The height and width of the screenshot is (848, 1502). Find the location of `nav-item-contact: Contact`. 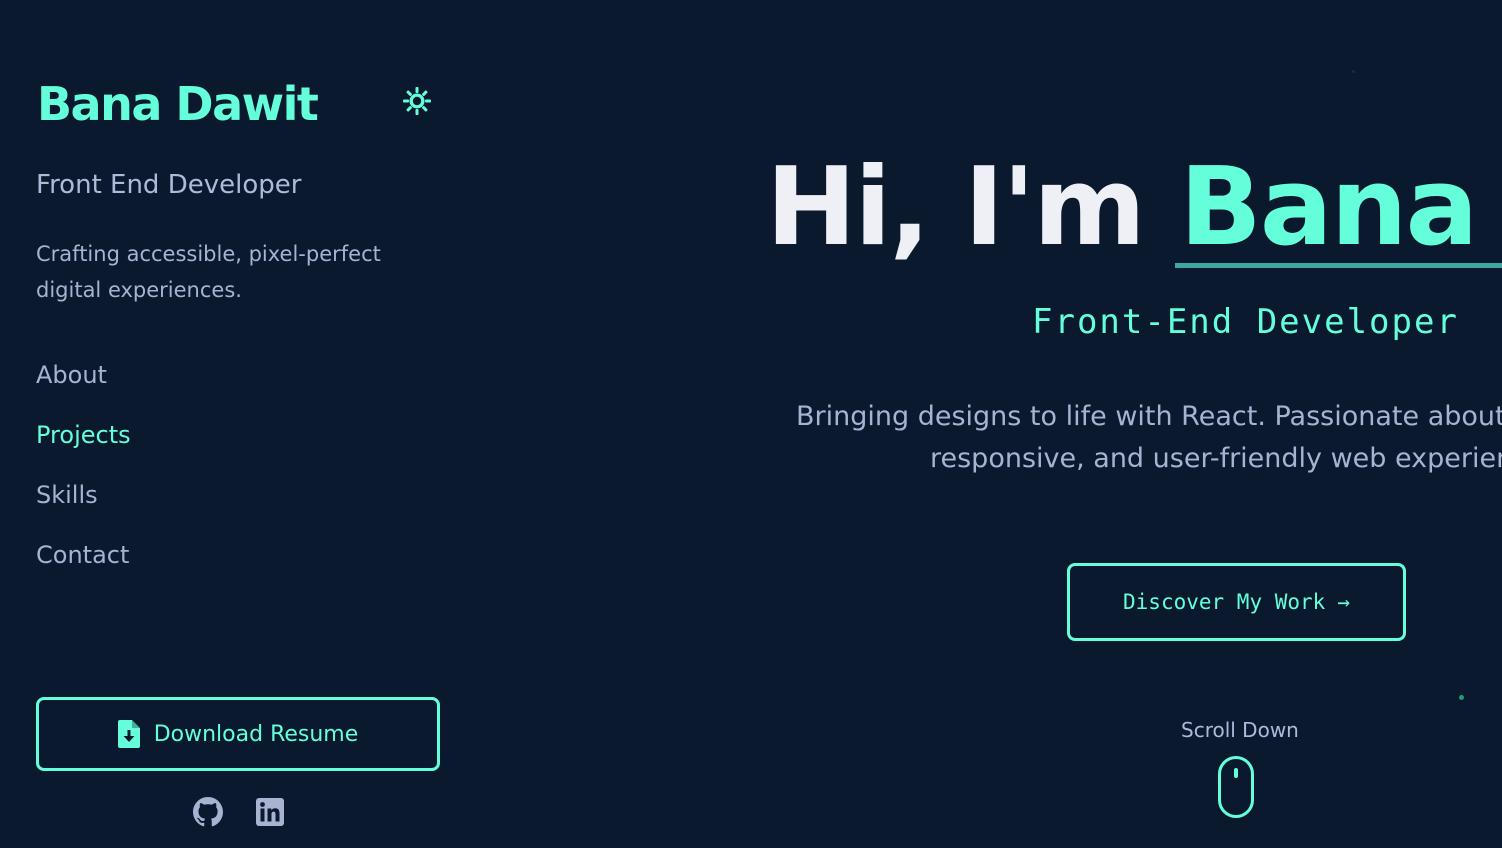

nav-item-contact: Contact is located at coordinates (83, 565).